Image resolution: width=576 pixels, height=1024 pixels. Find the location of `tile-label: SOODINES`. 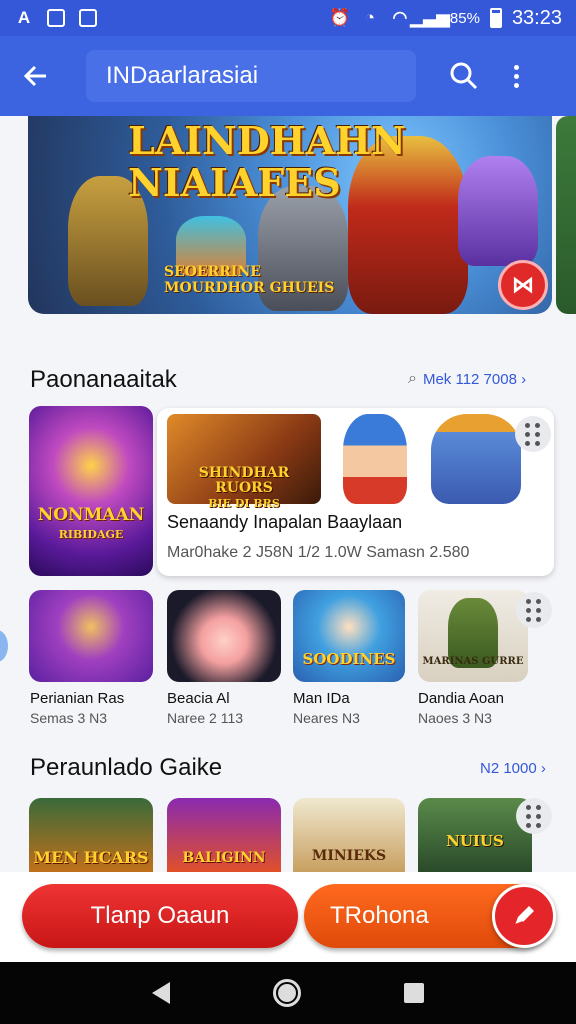

tile-label: SOODINES is located at coordinates (349, 659).